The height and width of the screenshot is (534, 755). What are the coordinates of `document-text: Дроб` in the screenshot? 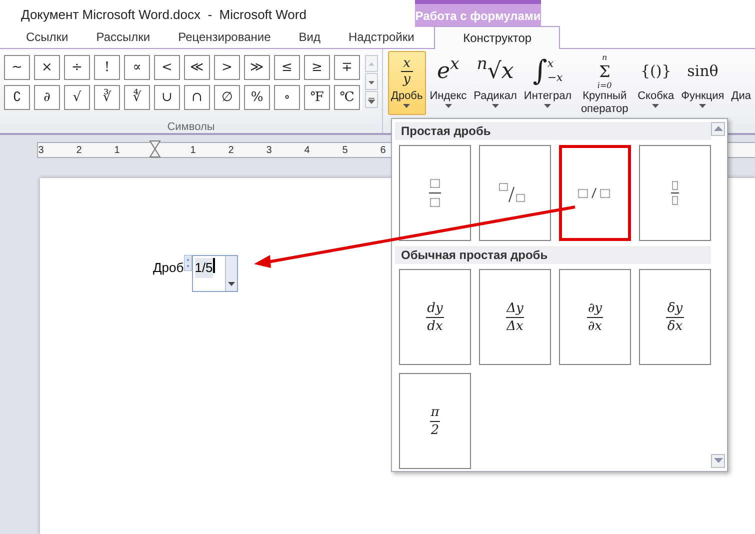 It's located at (168, 268).